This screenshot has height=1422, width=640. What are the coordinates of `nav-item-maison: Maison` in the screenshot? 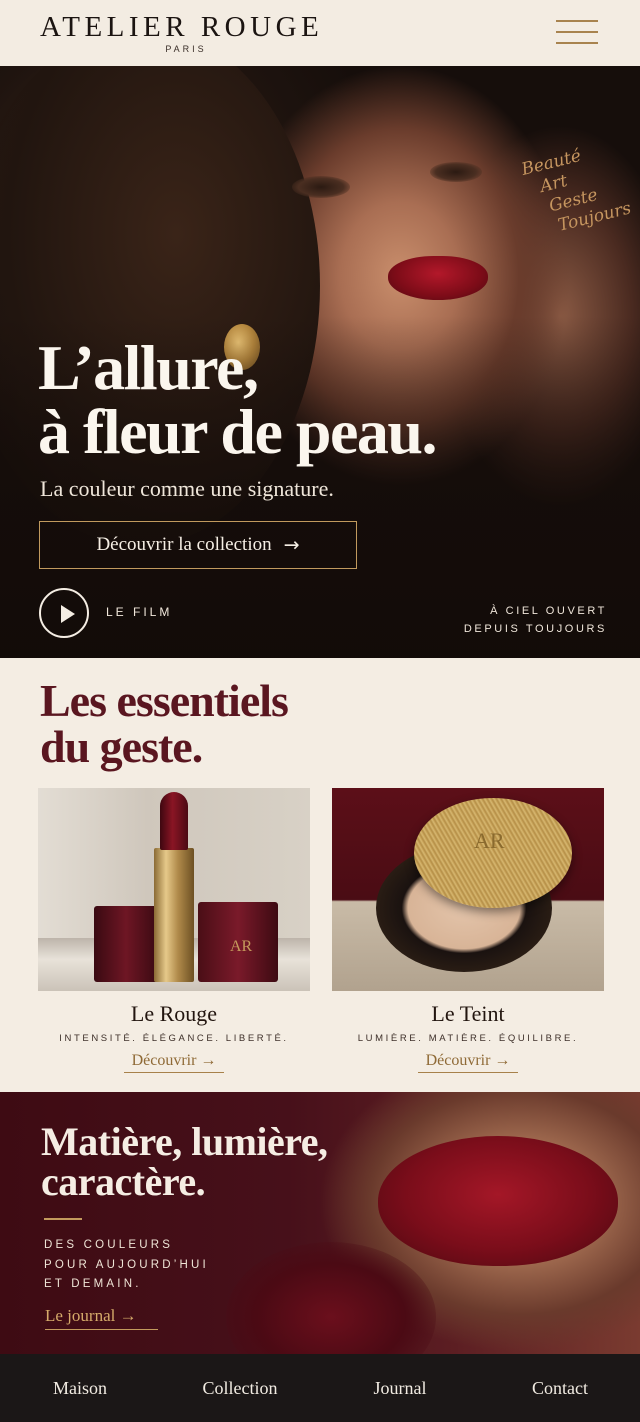 It's located at (80, 1388).